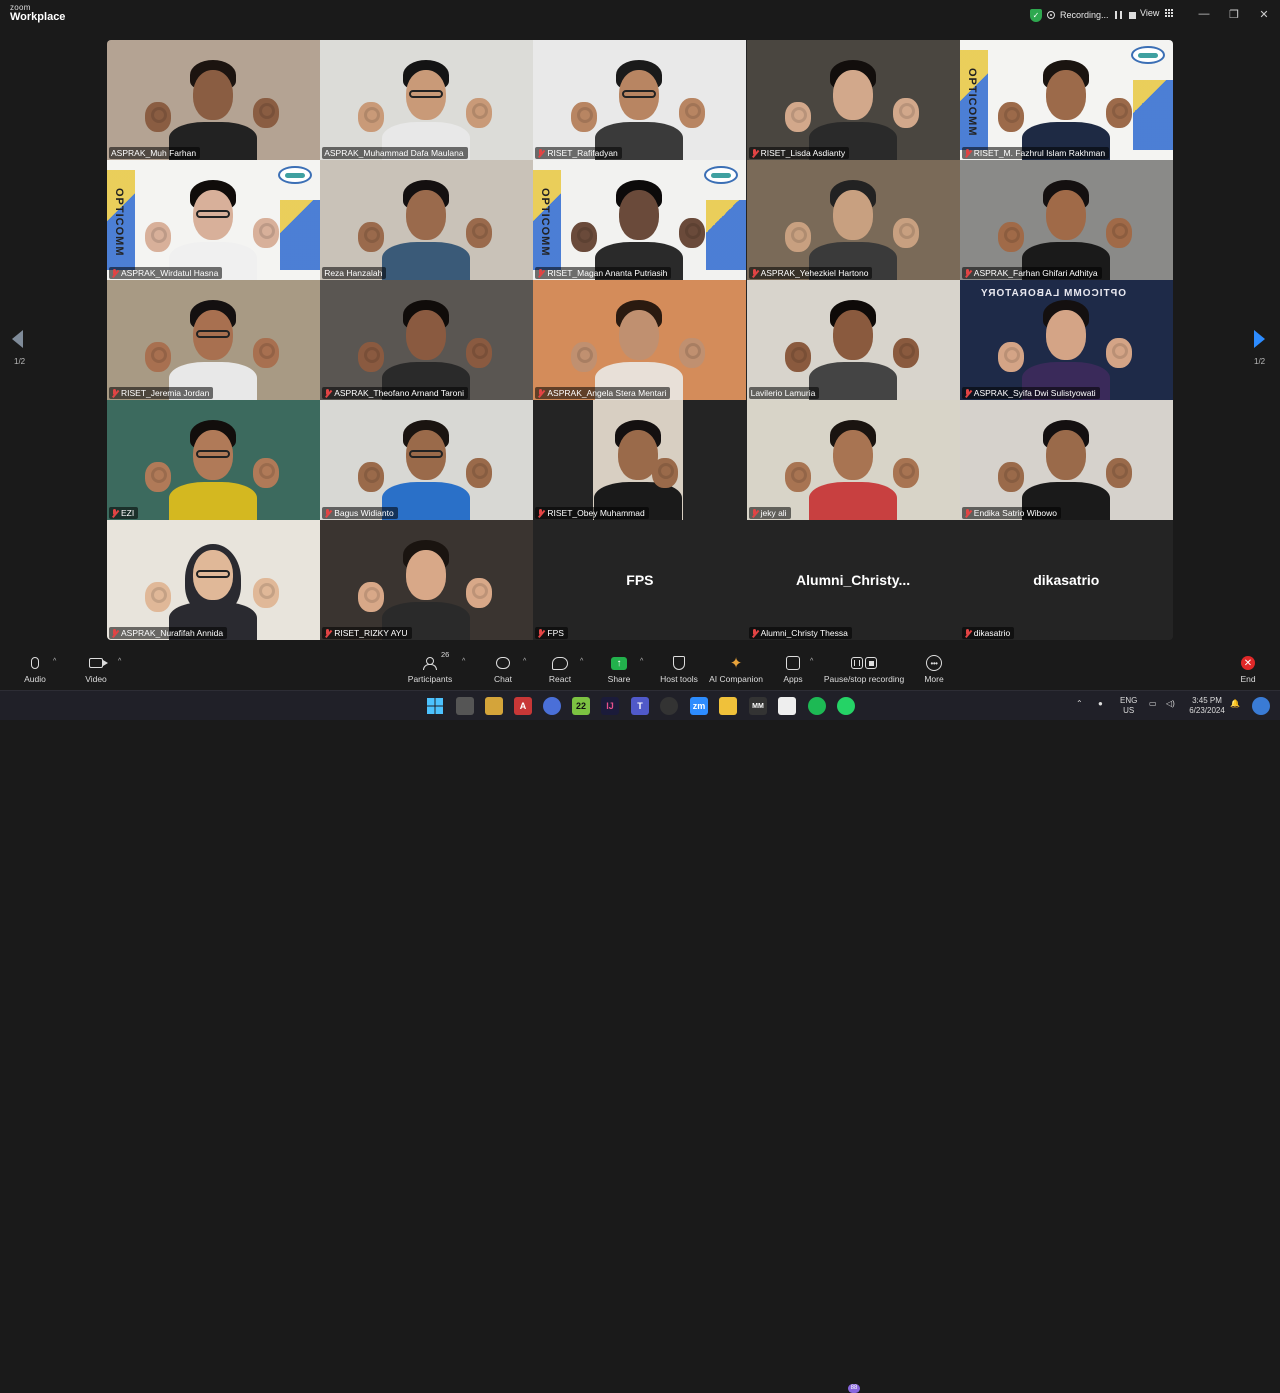 This screenshot has height=1393, width=1280. What do you see at coordinates (213, 340) in the screenshot?
I see `video-tile: RISET_Jeremia Jordan` at bounding box center [213, 340].